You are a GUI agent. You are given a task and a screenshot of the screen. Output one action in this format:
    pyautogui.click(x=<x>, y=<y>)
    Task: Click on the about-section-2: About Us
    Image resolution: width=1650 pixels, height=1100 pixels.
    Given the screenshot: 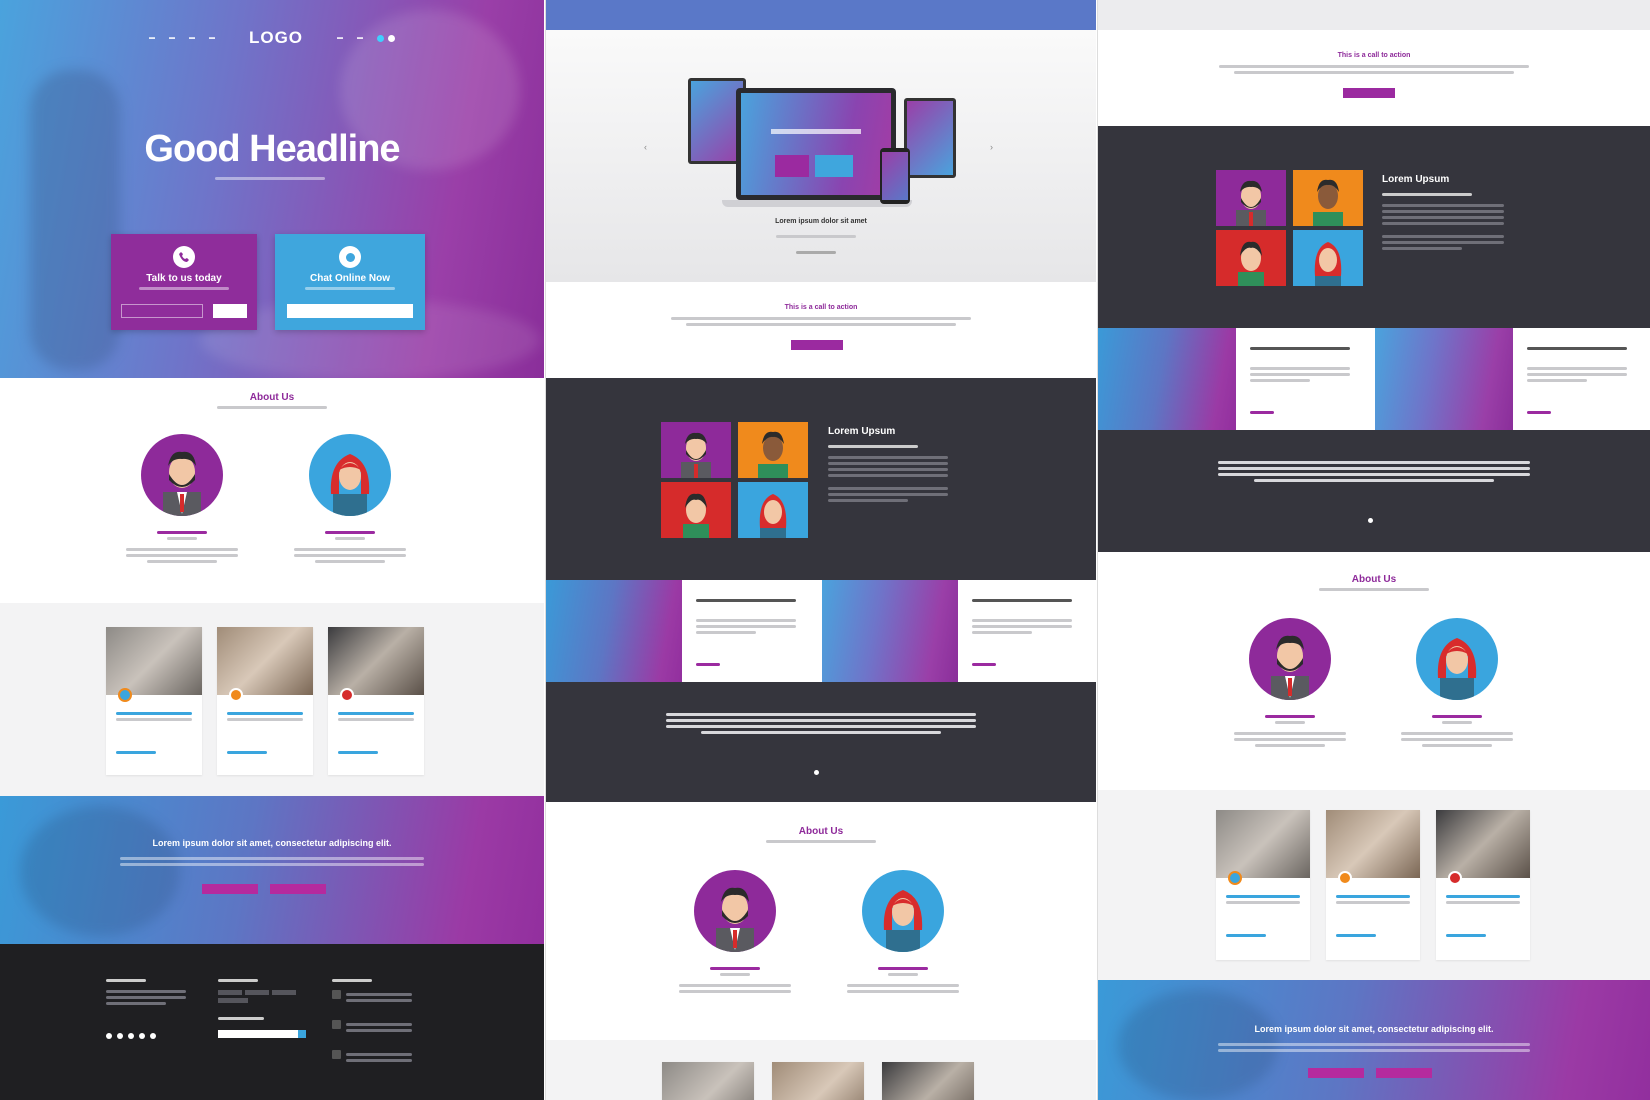 What is the action you would take?
    pyautogui.click(x=821, y=921)
    